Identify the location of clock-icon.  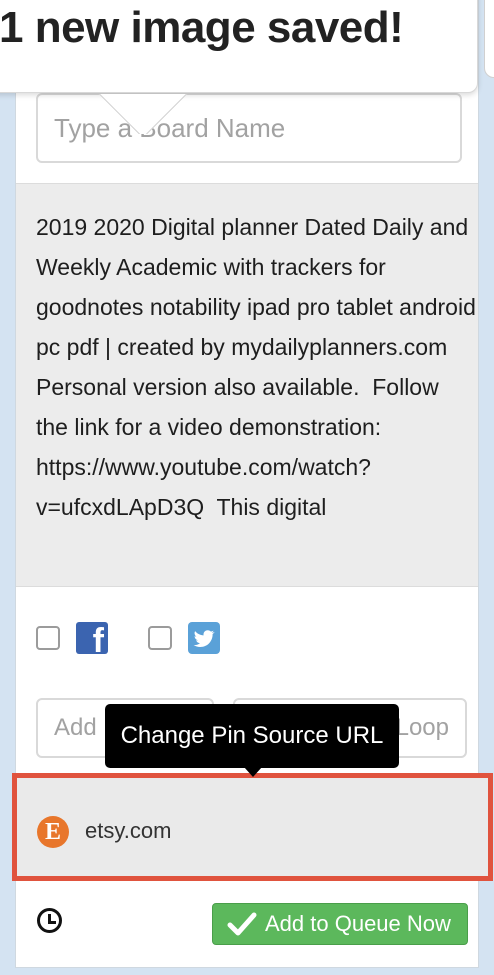
(49, 920).